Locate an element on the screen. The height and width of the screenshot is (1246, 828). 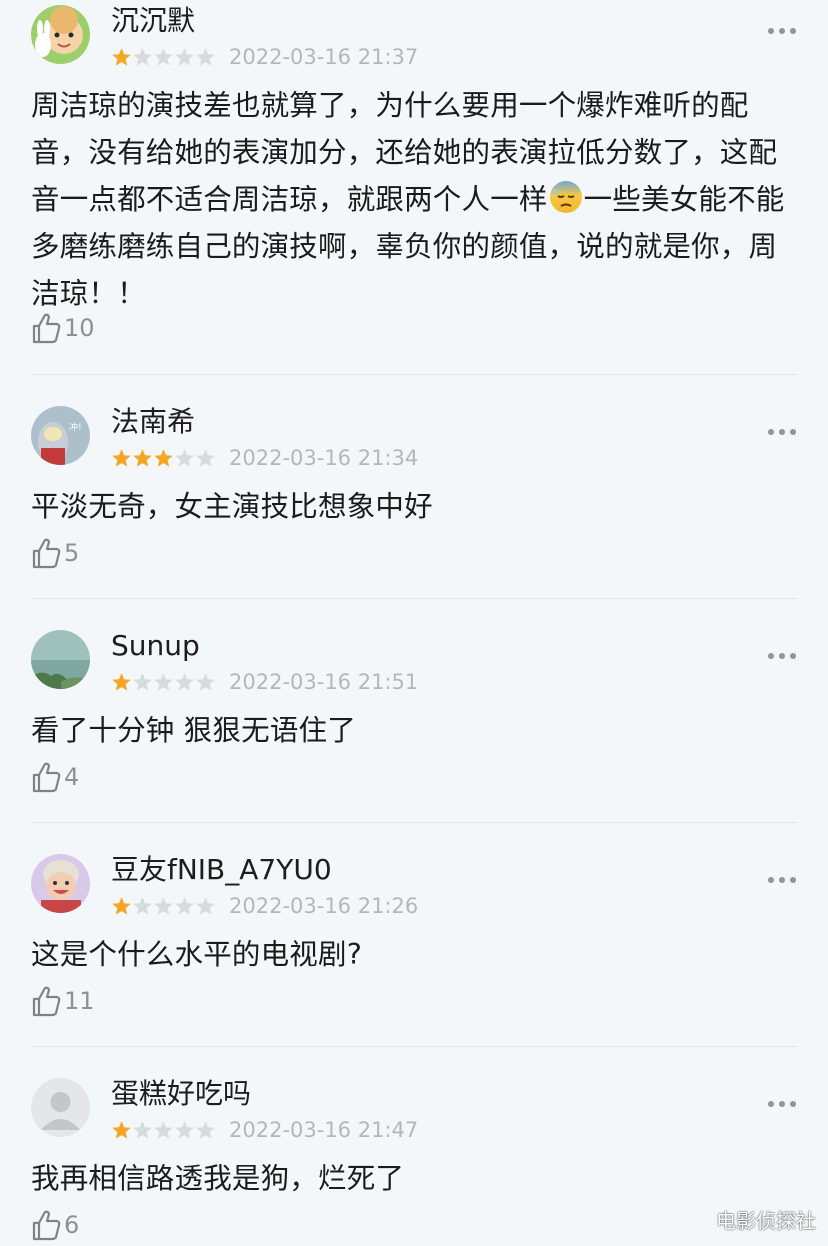
like-count: 10 is located at coordinates (79, 328).